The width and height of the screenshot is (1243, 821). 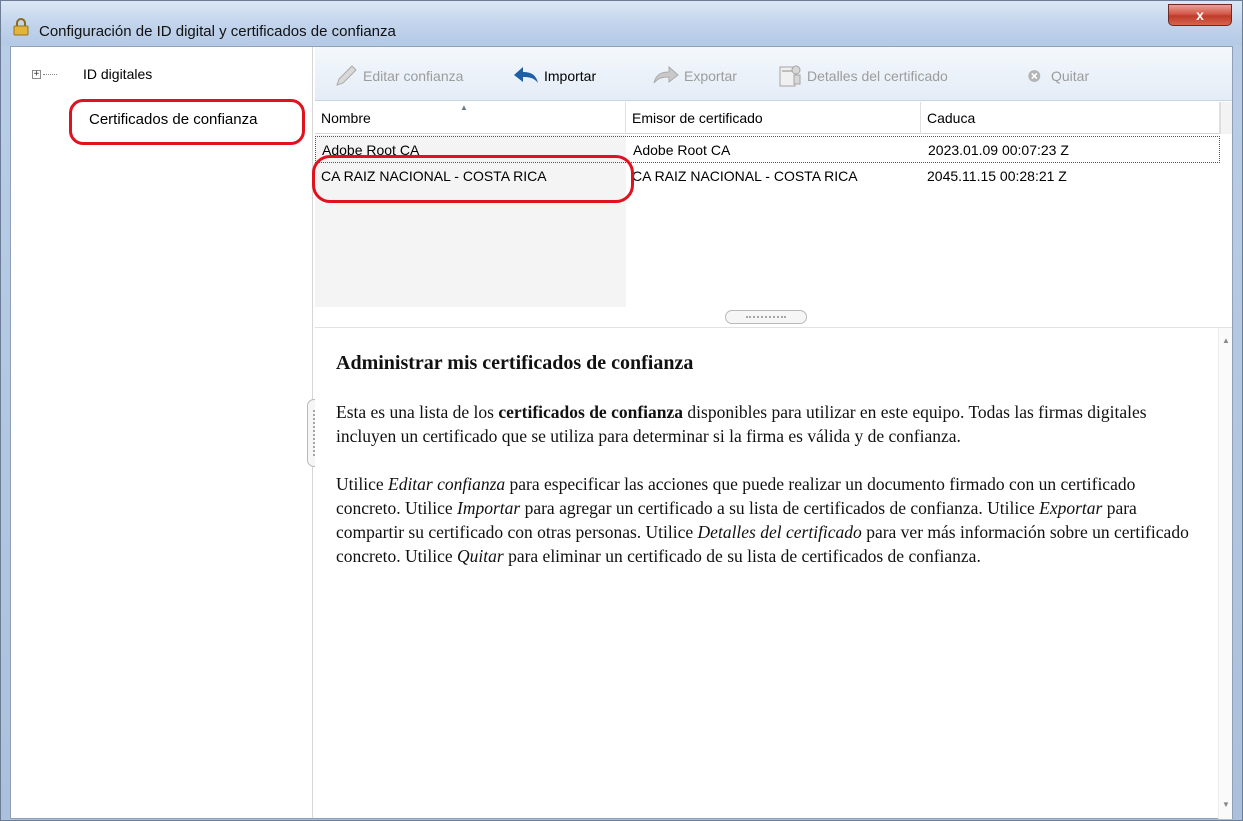 I want to click on import-arrow-icon, so click(x=526, y=75).